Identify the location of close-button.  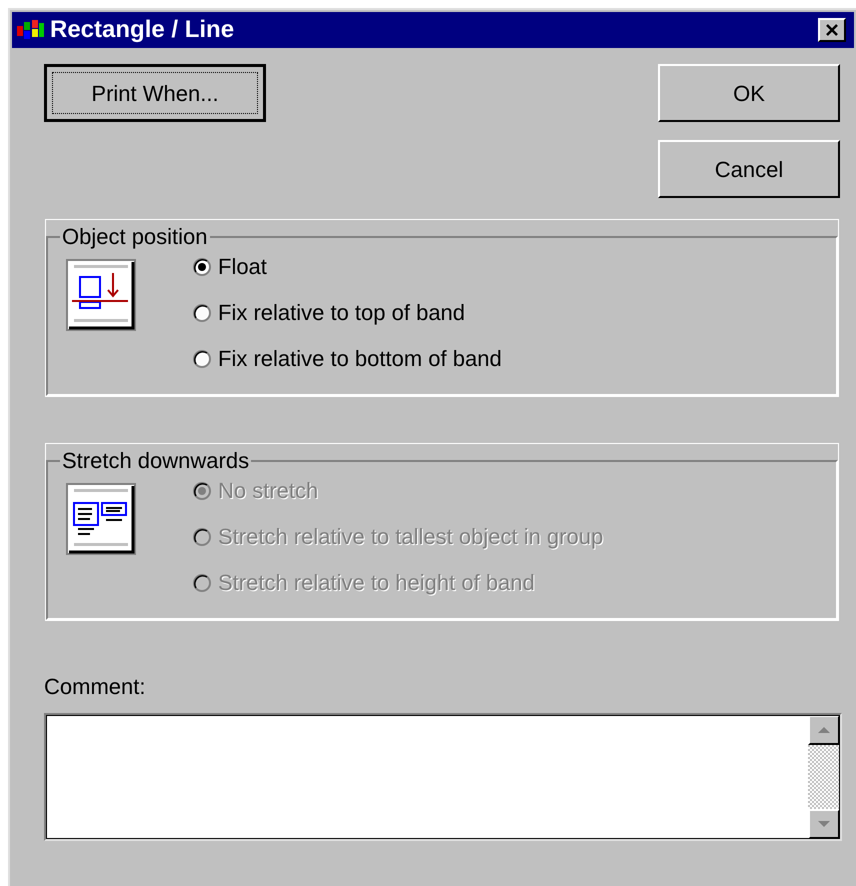
(832, 30).